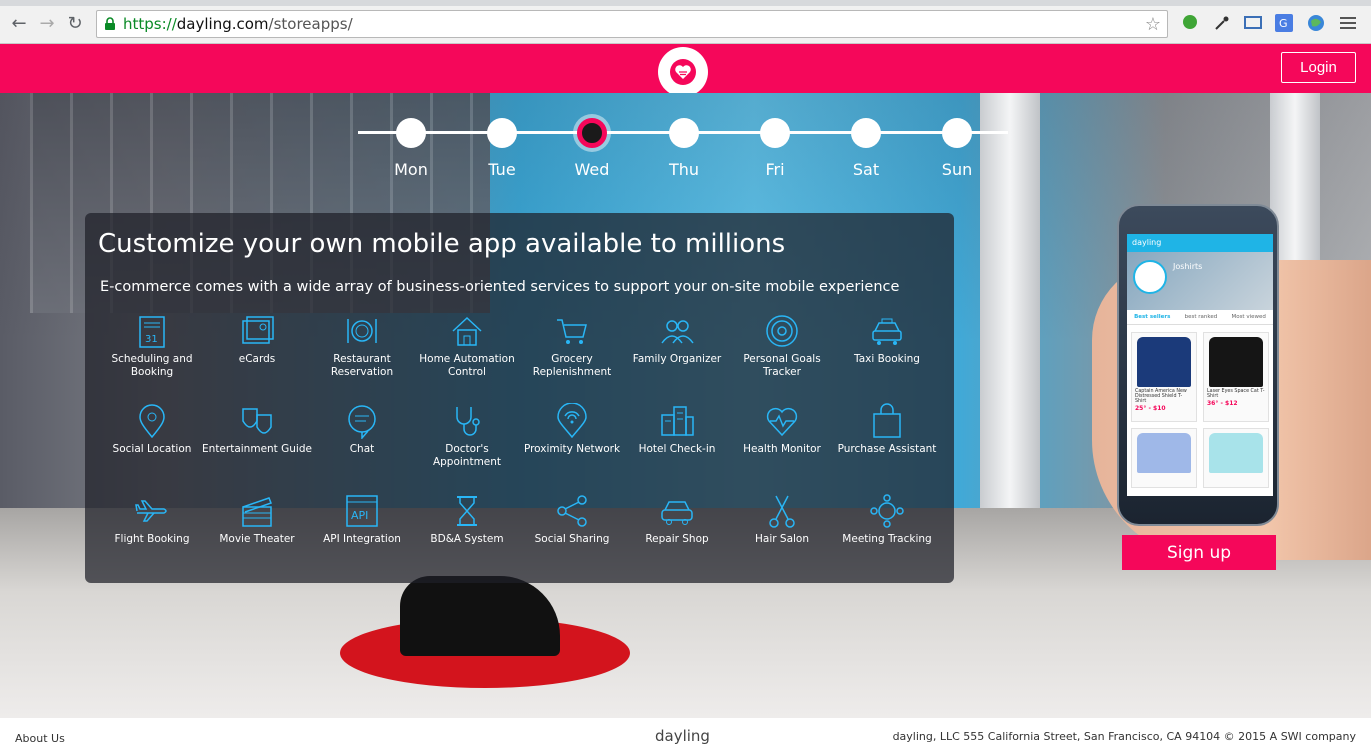 This screenshot has width=1371, height=749. Describe the element at coordinates (257, 512) in the screenshot. I see `clapperboard-icon` at that location.